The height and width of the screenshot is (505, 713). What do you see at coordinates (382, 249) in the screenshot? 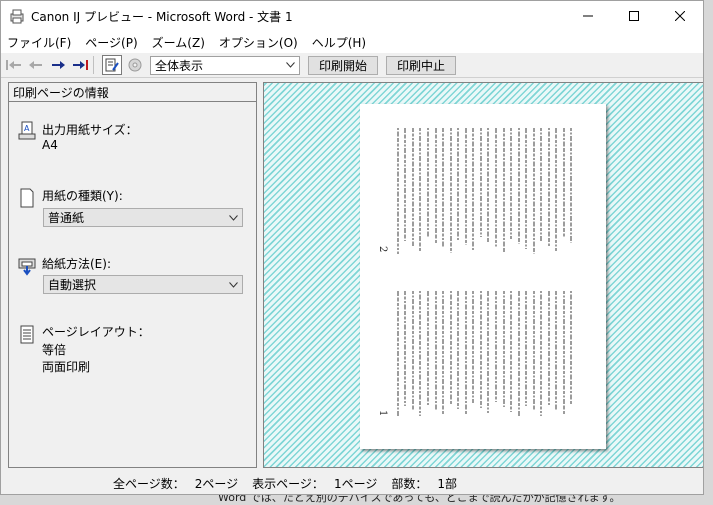
I see `page-number-top: 2` at bounding box center [382, 249].